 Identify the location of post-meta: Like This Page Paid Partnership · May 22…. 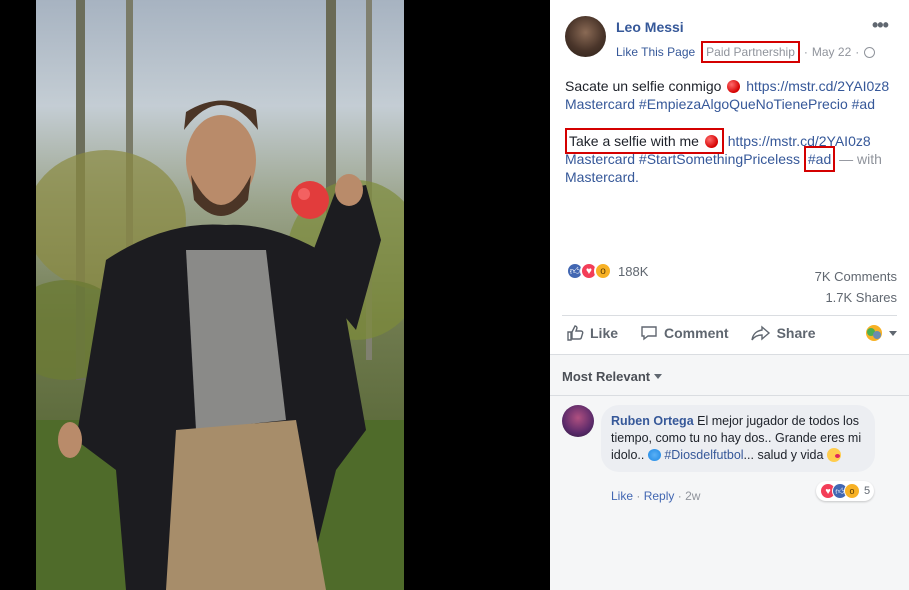
(746, 52).